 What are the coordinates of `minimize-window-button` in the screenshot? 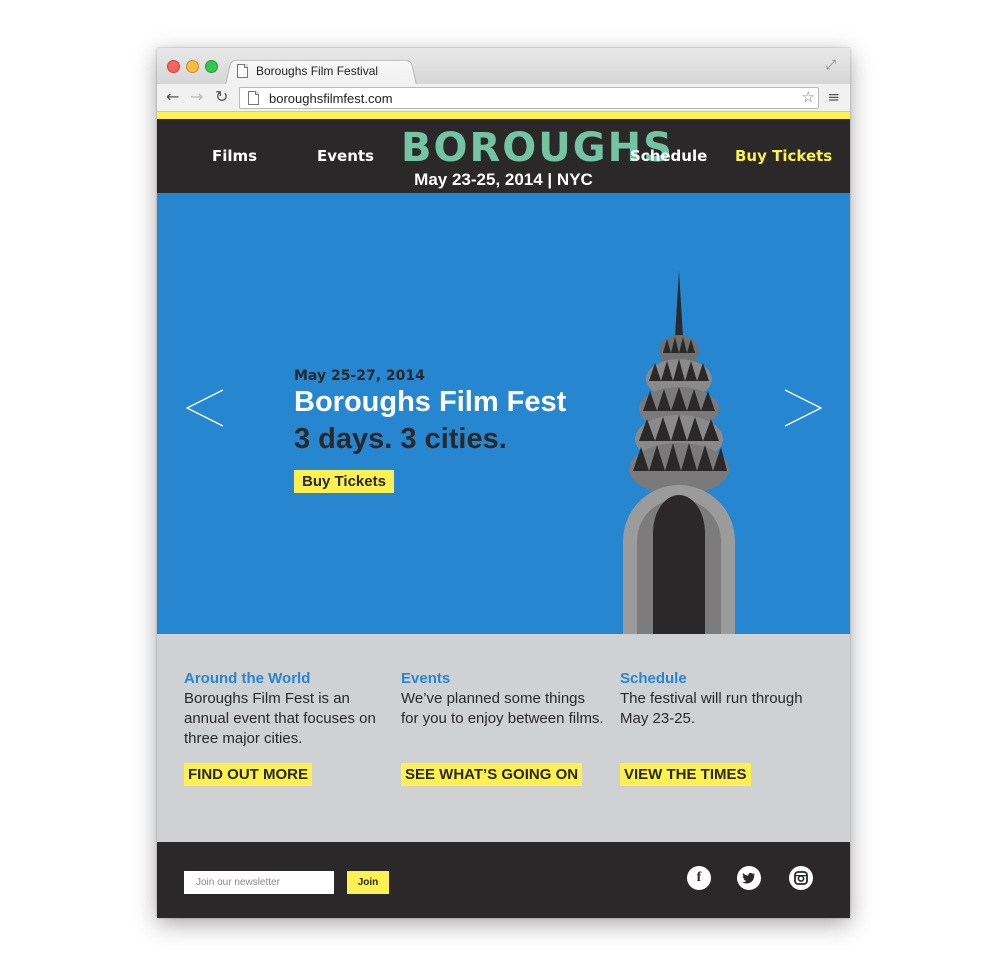 It's located at (192, 66).